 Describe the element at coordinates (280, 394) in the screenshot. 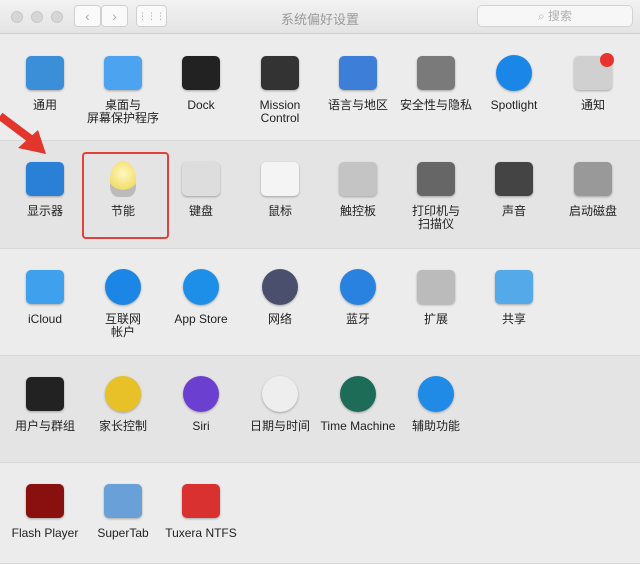

I see `clock-icon` at that location.